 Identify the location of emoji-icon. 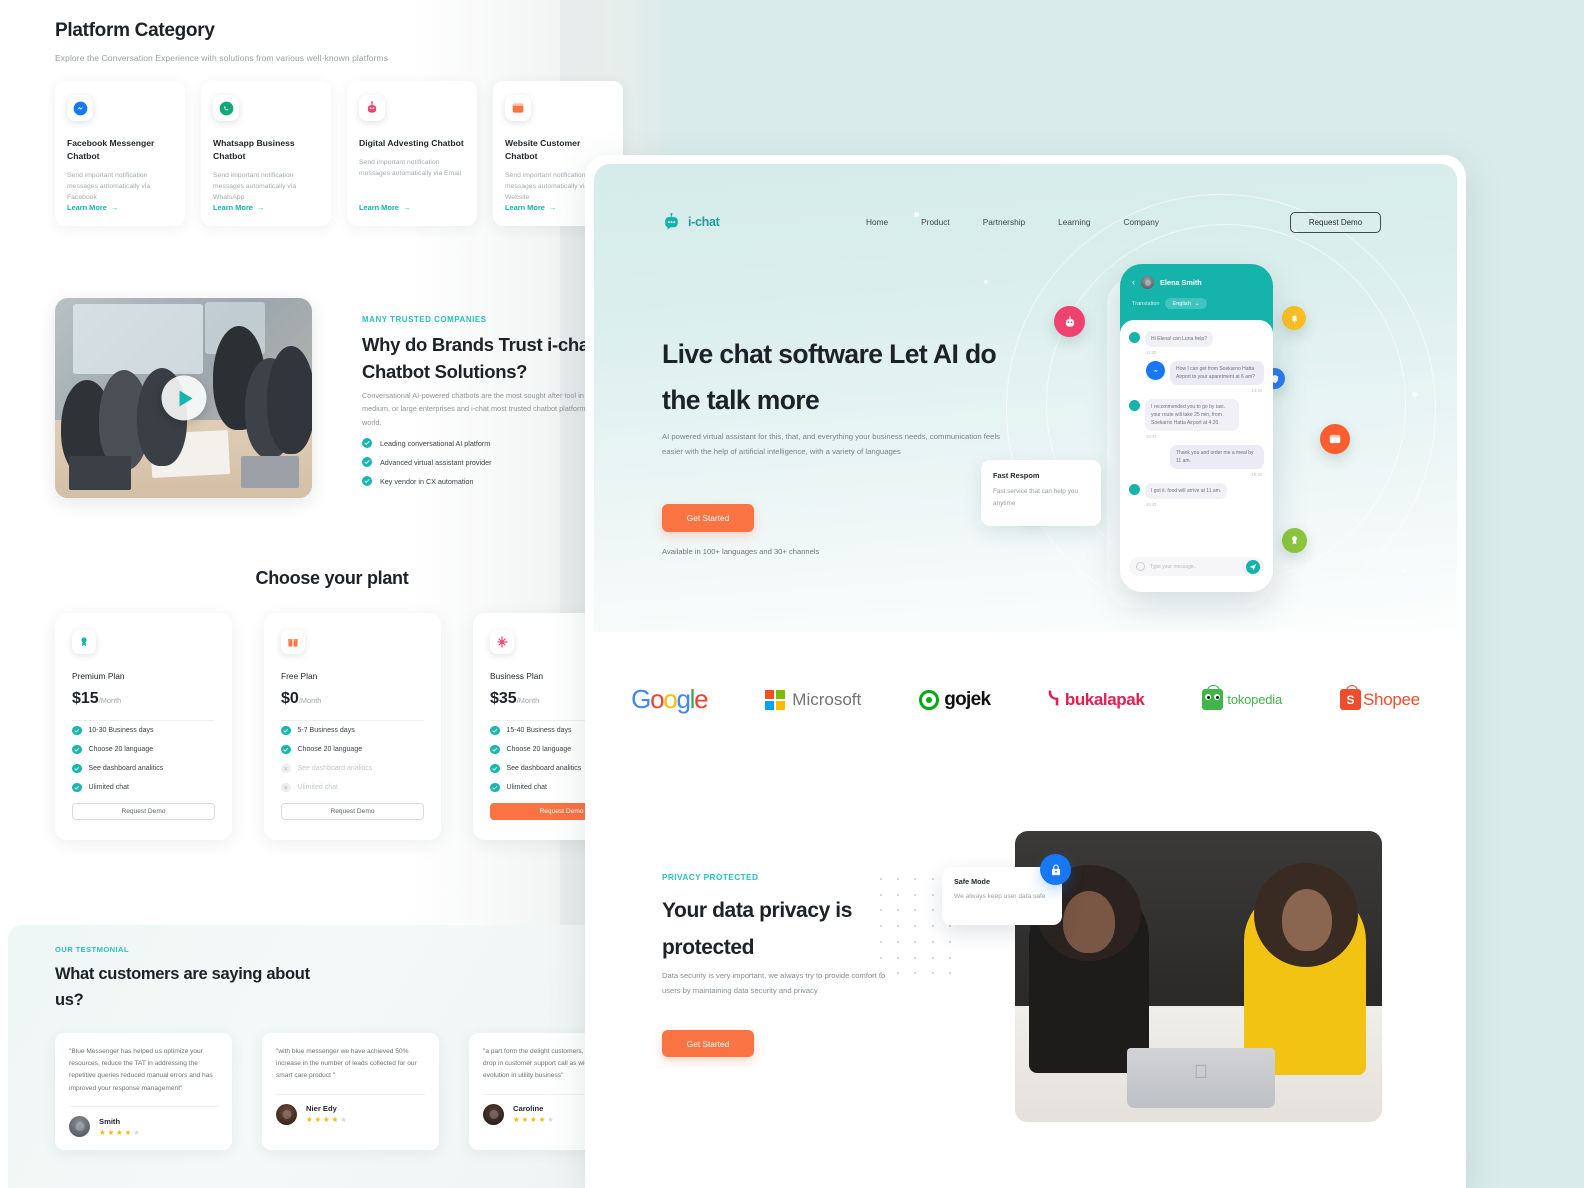
(1140, 566).